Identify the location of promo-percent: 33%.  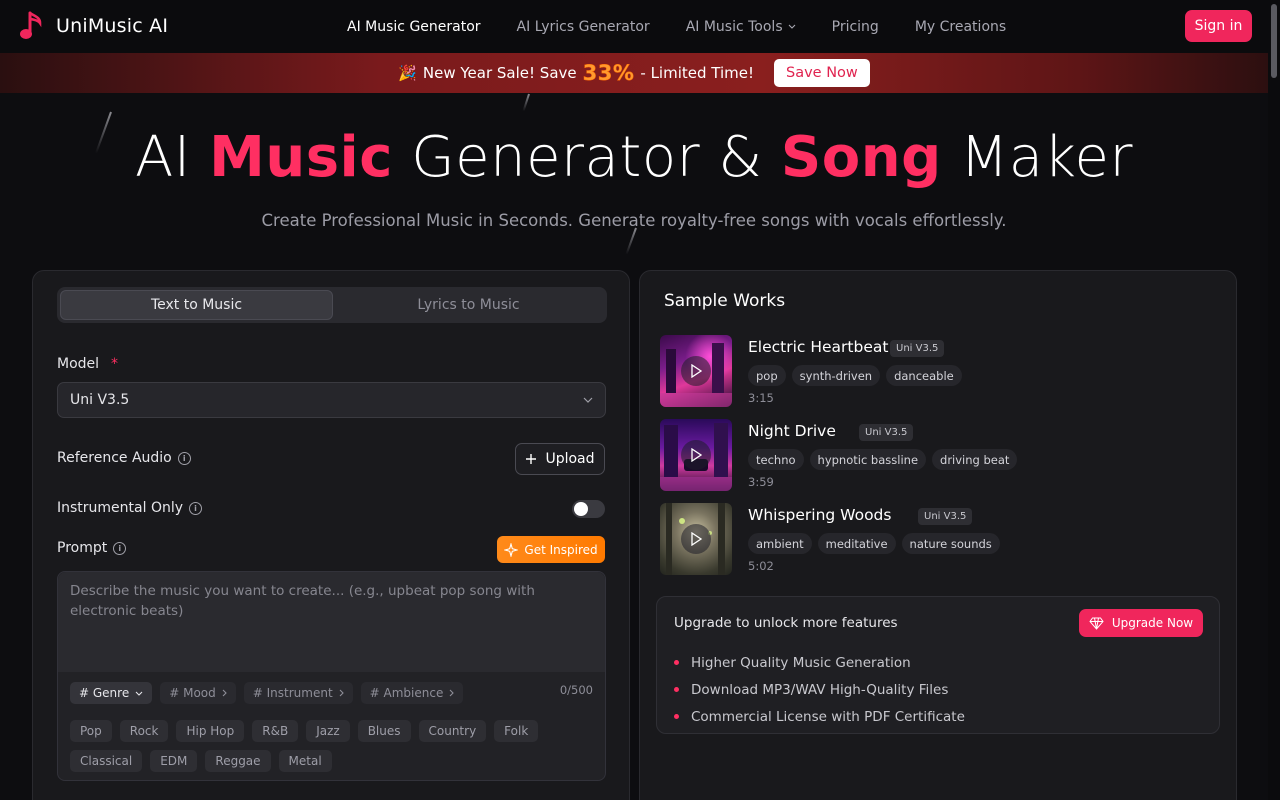
(608, 73).